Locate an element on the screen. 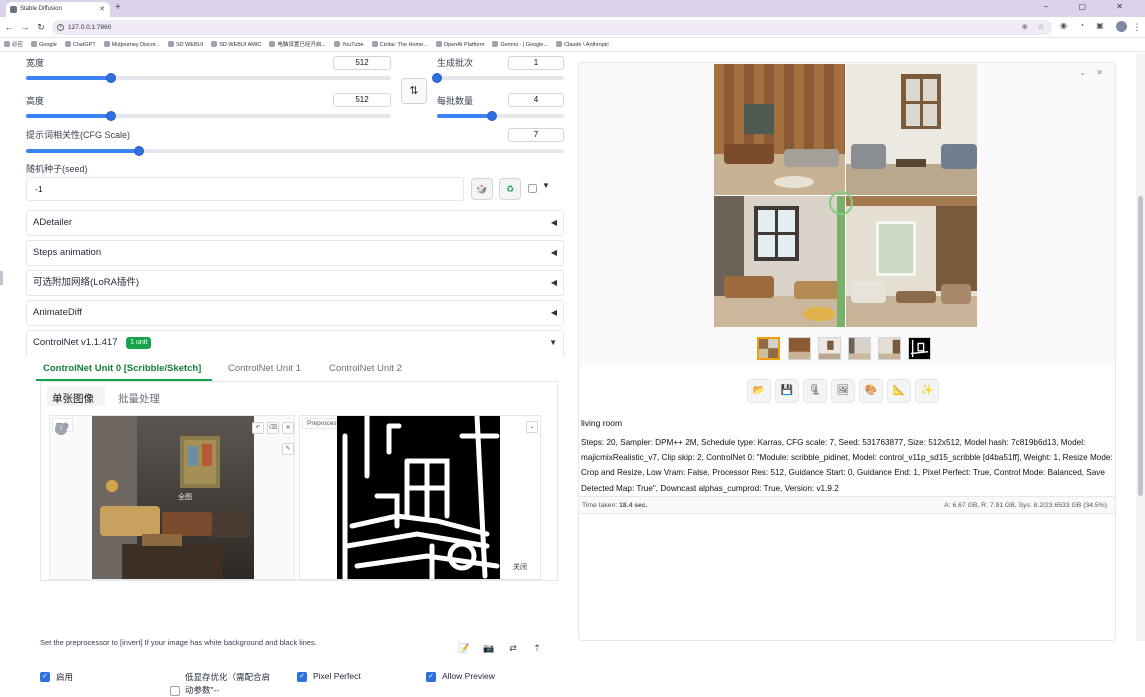  thumbnail-grid is located at coordinates (768, 348).